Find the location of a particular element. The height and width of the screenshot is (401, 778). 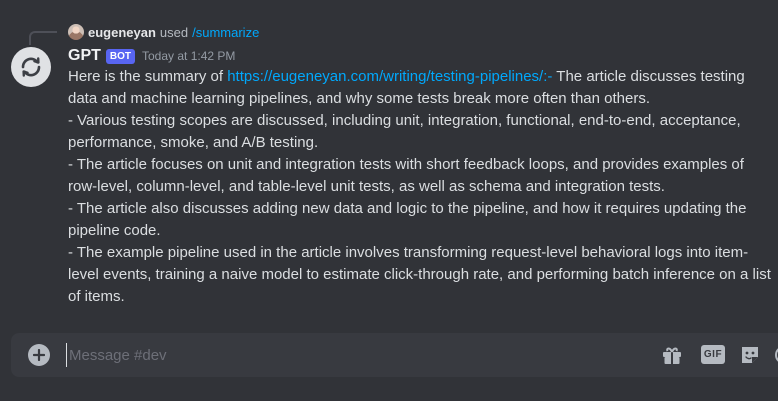

attach-button is located at coordinates (39, 355).